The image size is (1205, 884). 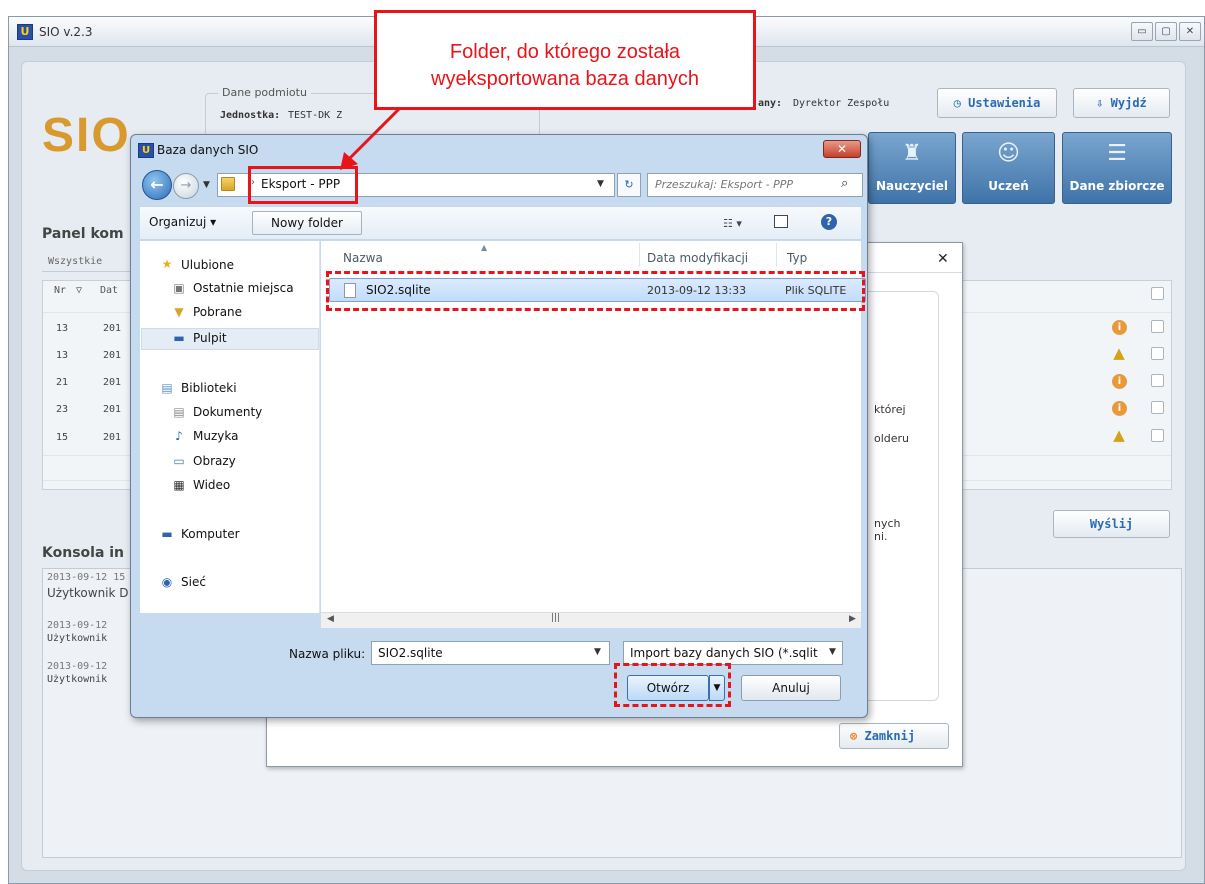 What do you see at coordinates (179, 312) in the screenshot?
I see `downloads-icon: ▼` at bounding box center [179, 312].